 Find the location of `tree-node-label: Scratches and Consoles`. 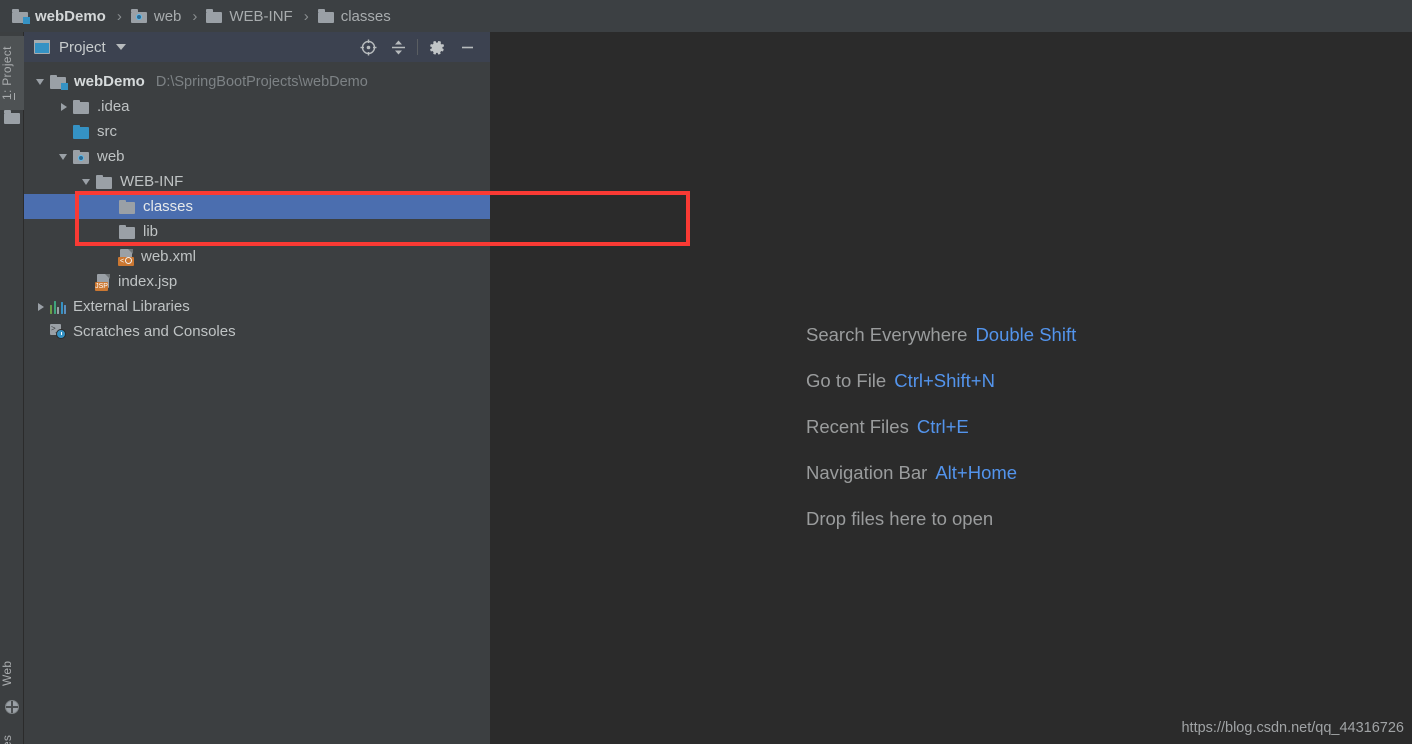

tree-node-label: Scratches and Consoles is located at coordinates (154, 331).